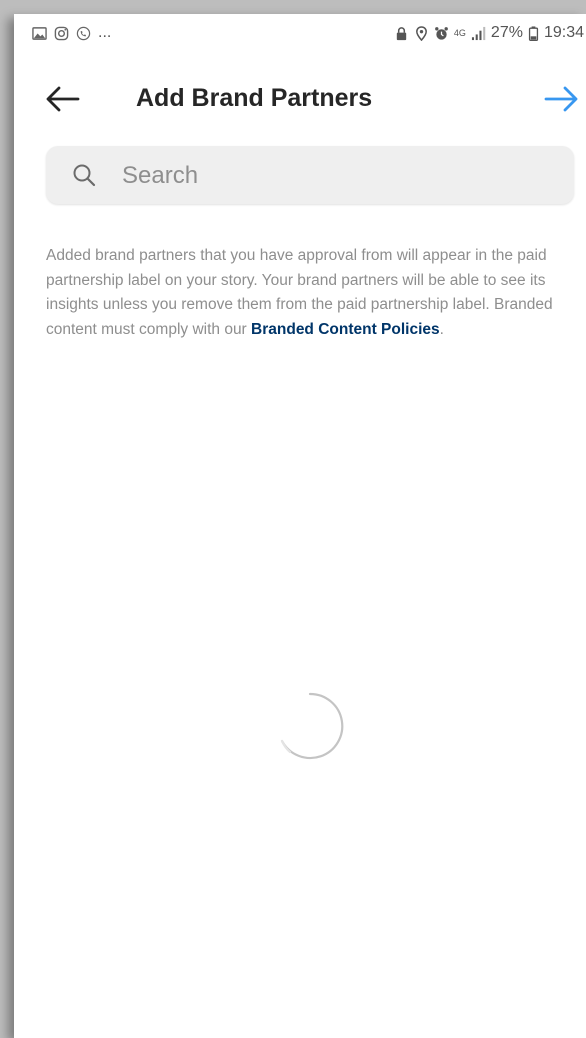 Image resolution: width=586 pixels, height=1038 pixels. What do you see at coordinates (83, 33) in the screenshot?
I see `call-icon` at bounding box center [83, 33].